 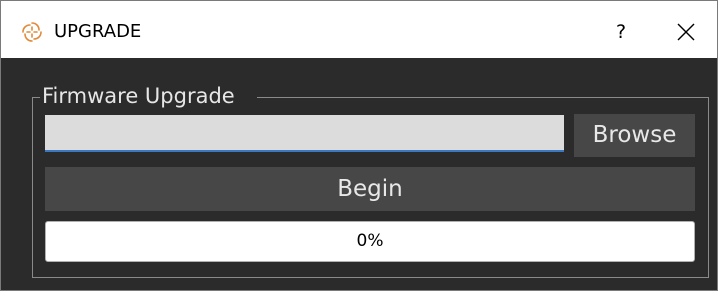 I want to click on app-logo-icon, so click(x=32, y=32).